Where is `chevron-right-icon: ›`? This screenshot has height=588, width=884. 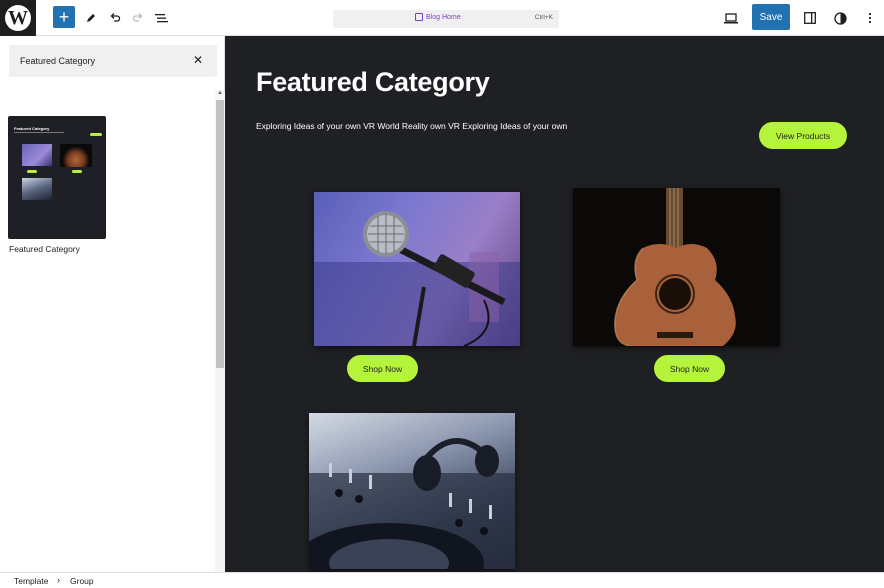 chevron-right-icon: › is located at coordinates (58, 580).